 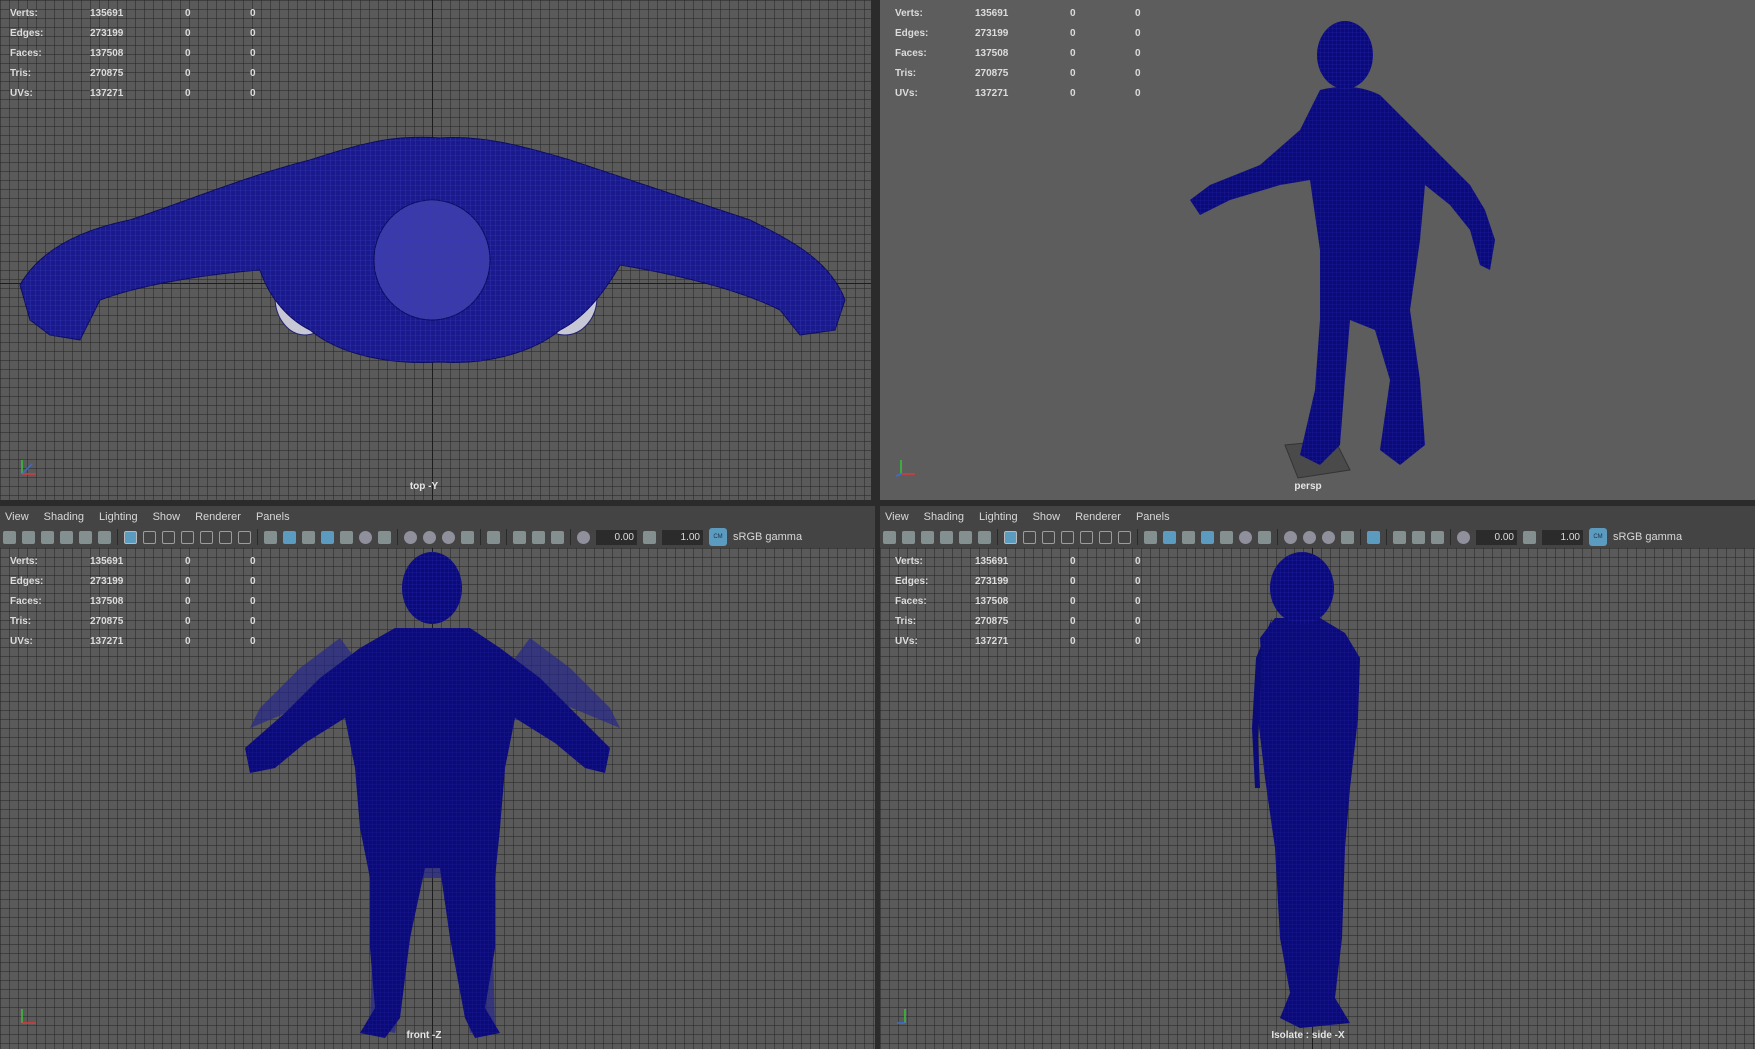 What do you see at coordinates (145, 621) in the screenshot?
I see `stats-row: Tris: 270875 0 0` at bounding box center [145, 621].